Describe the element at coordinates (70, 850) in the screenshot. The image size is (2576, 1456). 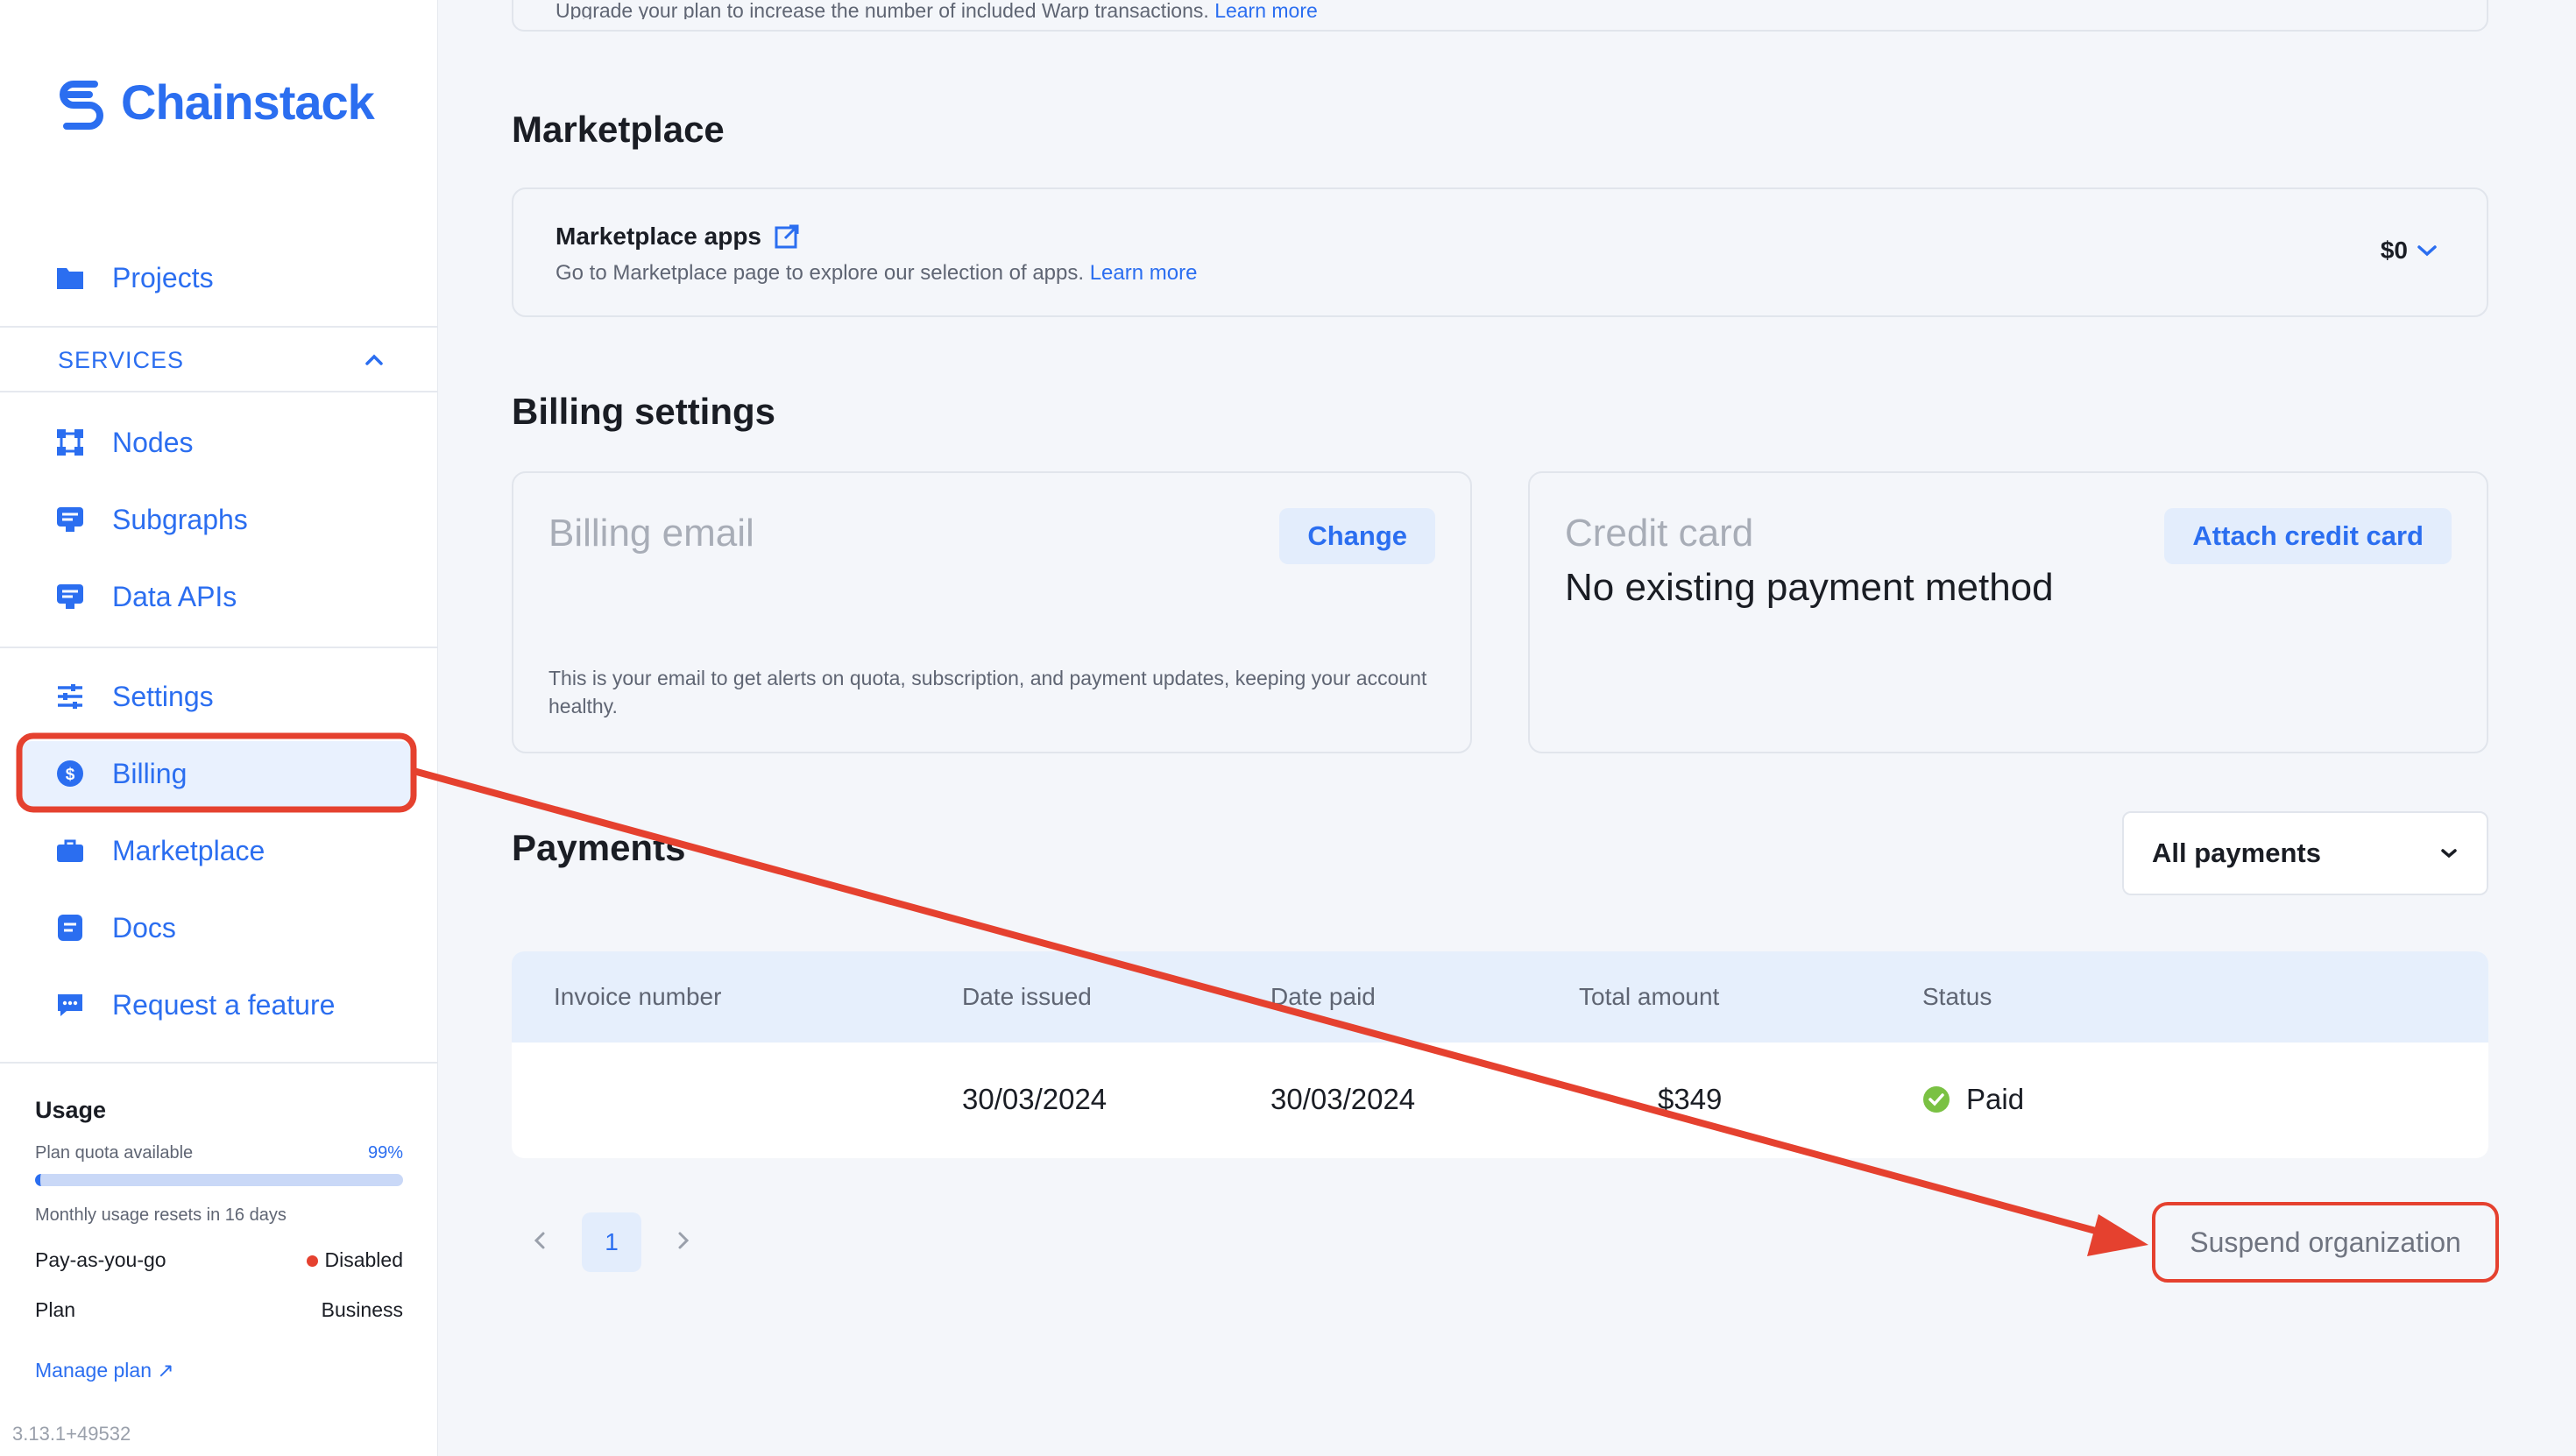
I see `briefcase-icon` at that location.